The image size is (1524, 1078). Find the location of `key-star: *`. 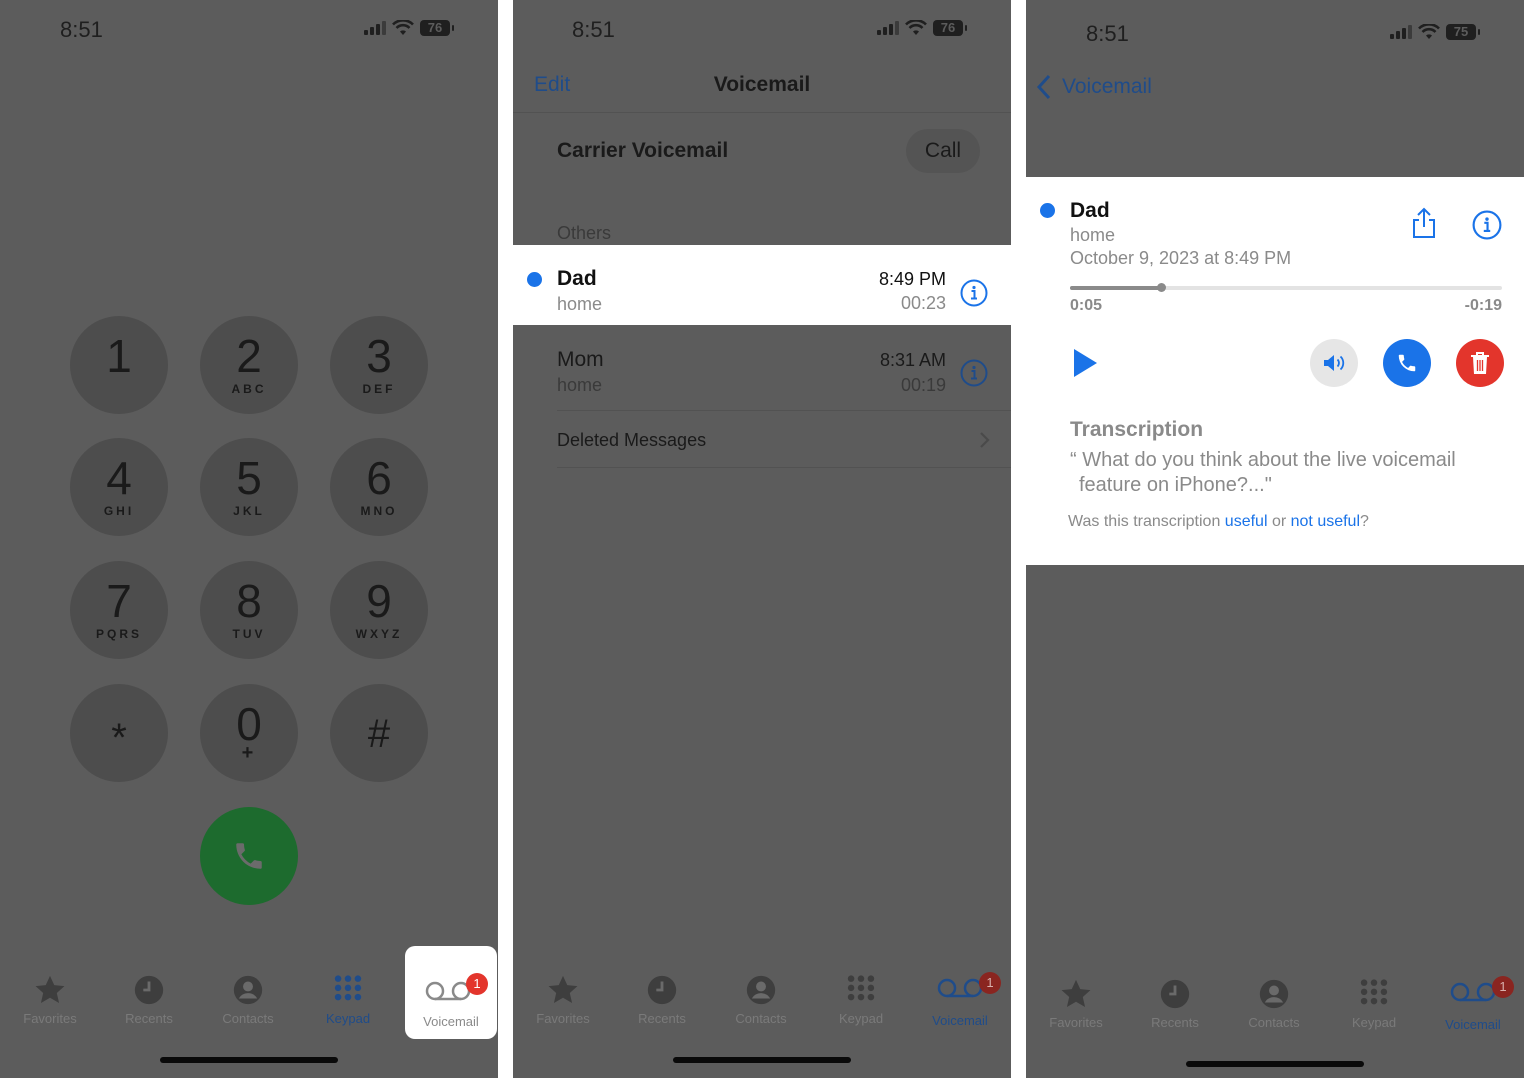

key-star: * is located at coordinates (119, 733).